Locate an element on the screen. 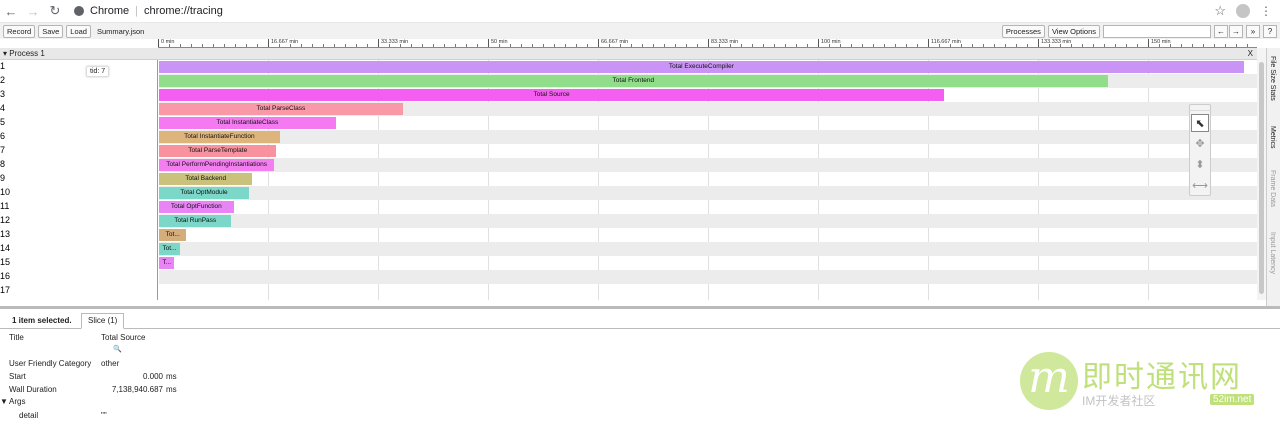 The width and height of the screenshot is (1280, 426). url-text: chrome://tracing is located at coordinates (183, 11).